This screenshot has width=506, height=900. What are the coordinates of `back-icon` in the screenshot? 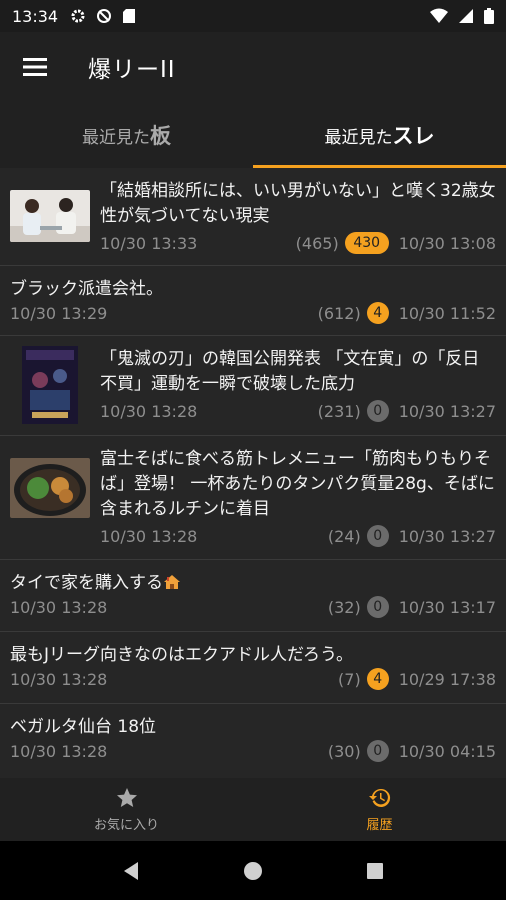 It's located at (131, 871).